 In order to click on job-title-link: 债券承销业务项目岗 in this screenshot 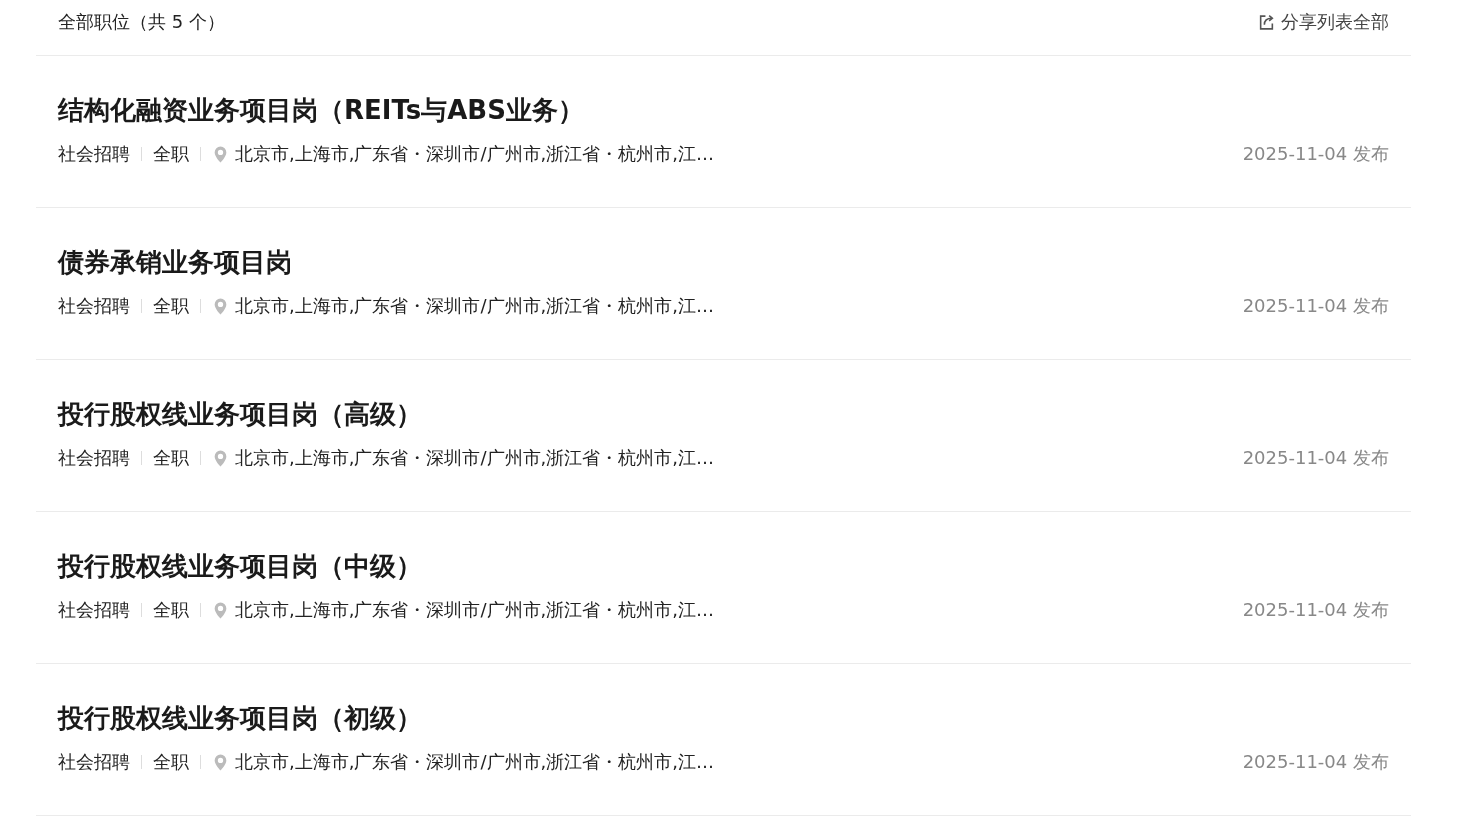, I will do `click(723, 262)`.